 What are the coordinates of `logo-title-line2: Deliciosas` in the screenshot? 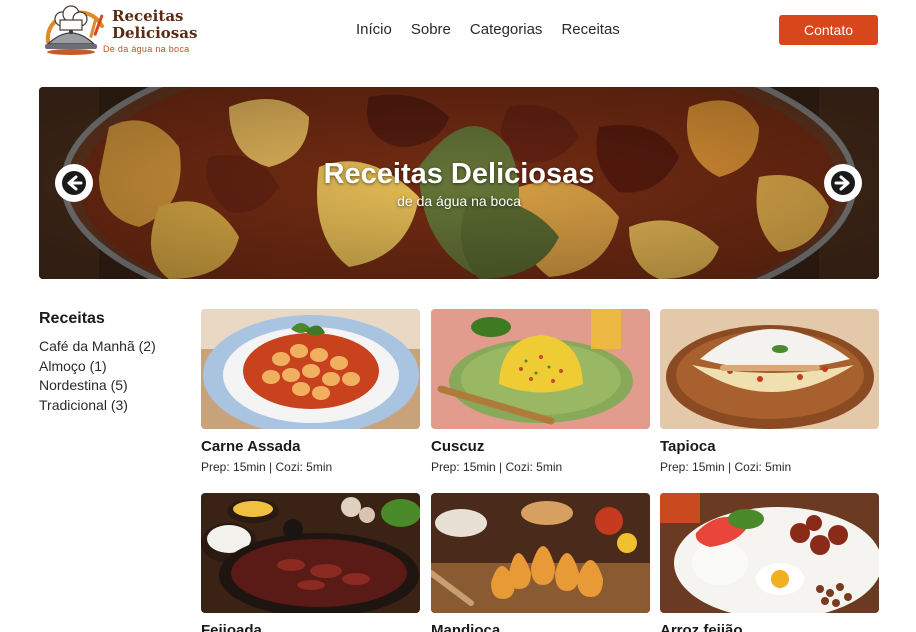 It's located at (155, 33).